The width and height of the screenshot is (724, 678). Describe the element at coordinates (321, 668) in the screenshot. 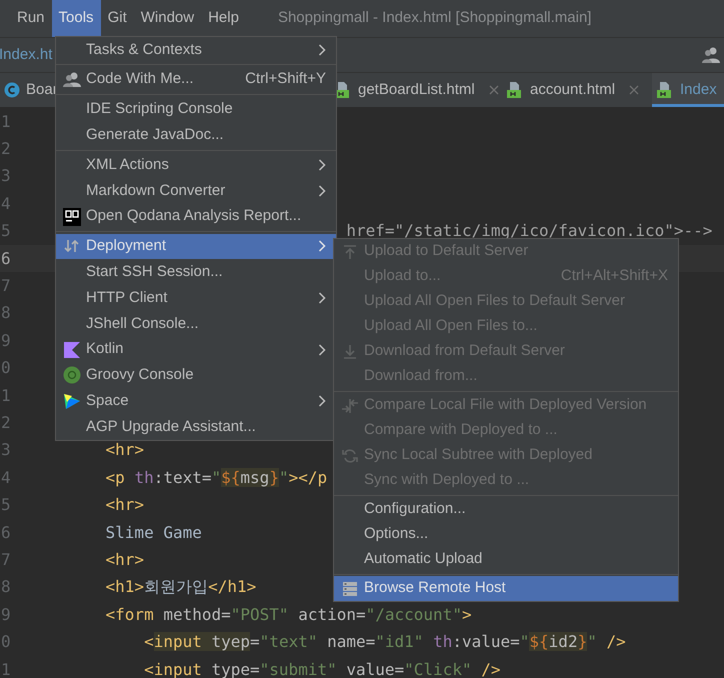

I see `code-line: <input type="submit" value="Click" />` at that location.